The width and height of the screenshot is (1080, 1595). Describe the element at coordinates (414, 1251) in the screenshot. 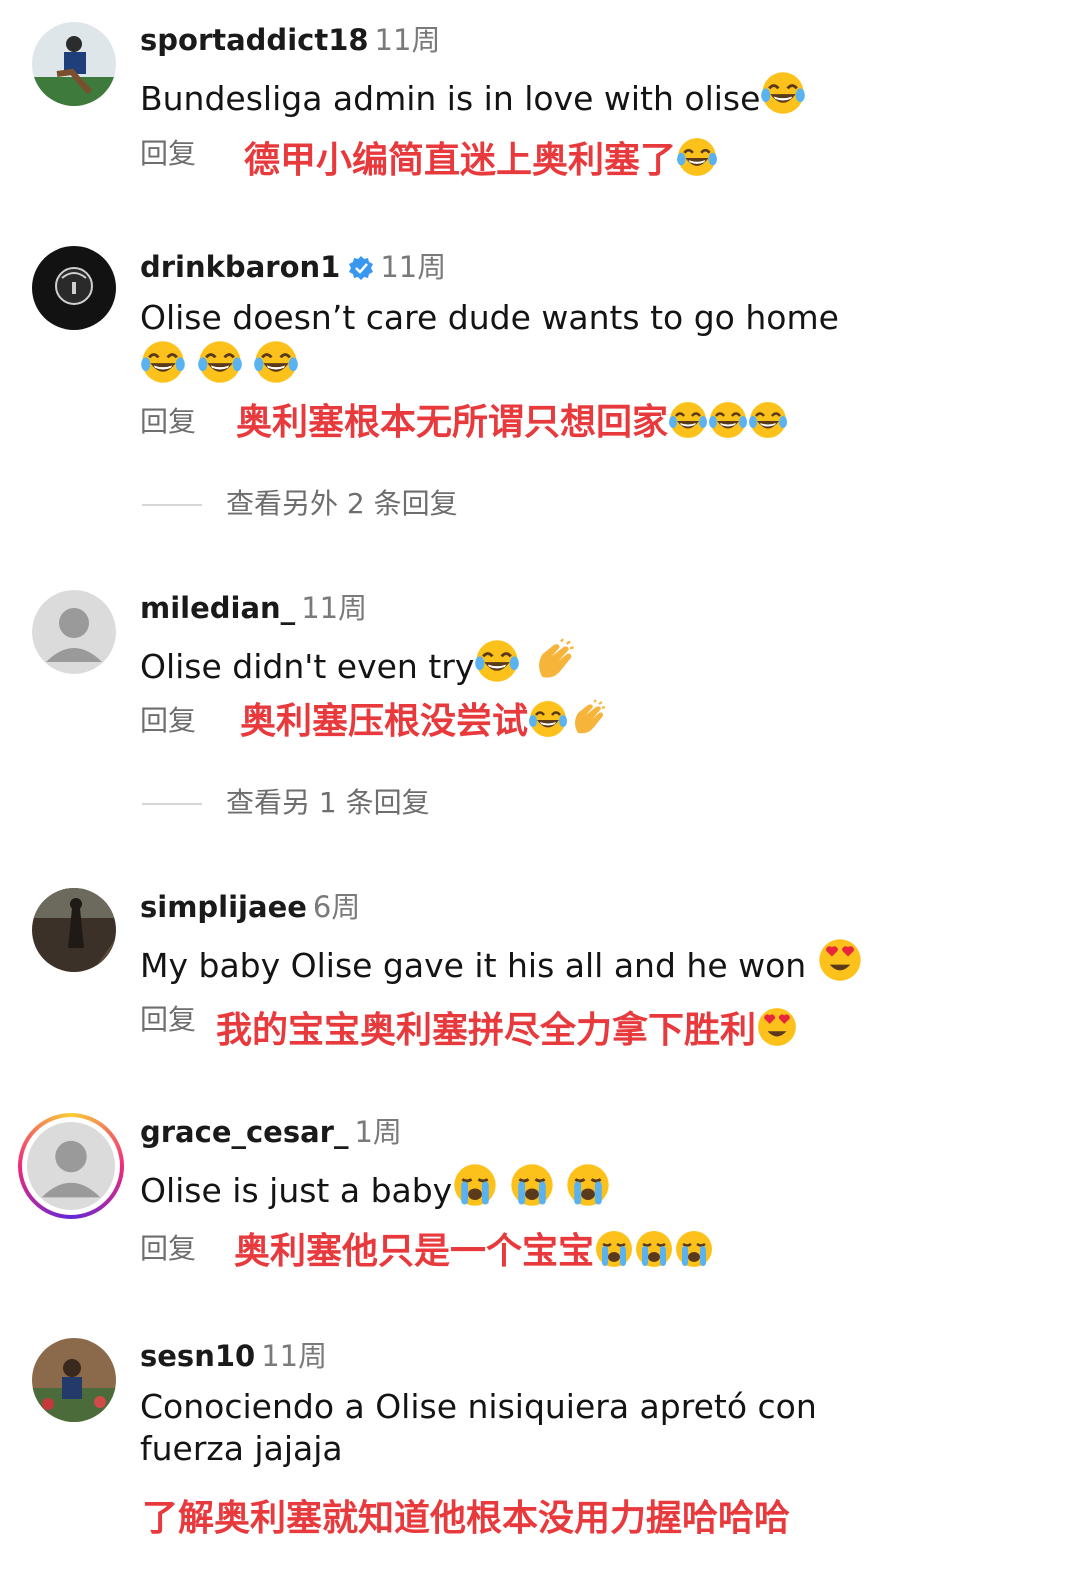

I see `translation-body: 奥利塞他只是一个宝宝` at that location.